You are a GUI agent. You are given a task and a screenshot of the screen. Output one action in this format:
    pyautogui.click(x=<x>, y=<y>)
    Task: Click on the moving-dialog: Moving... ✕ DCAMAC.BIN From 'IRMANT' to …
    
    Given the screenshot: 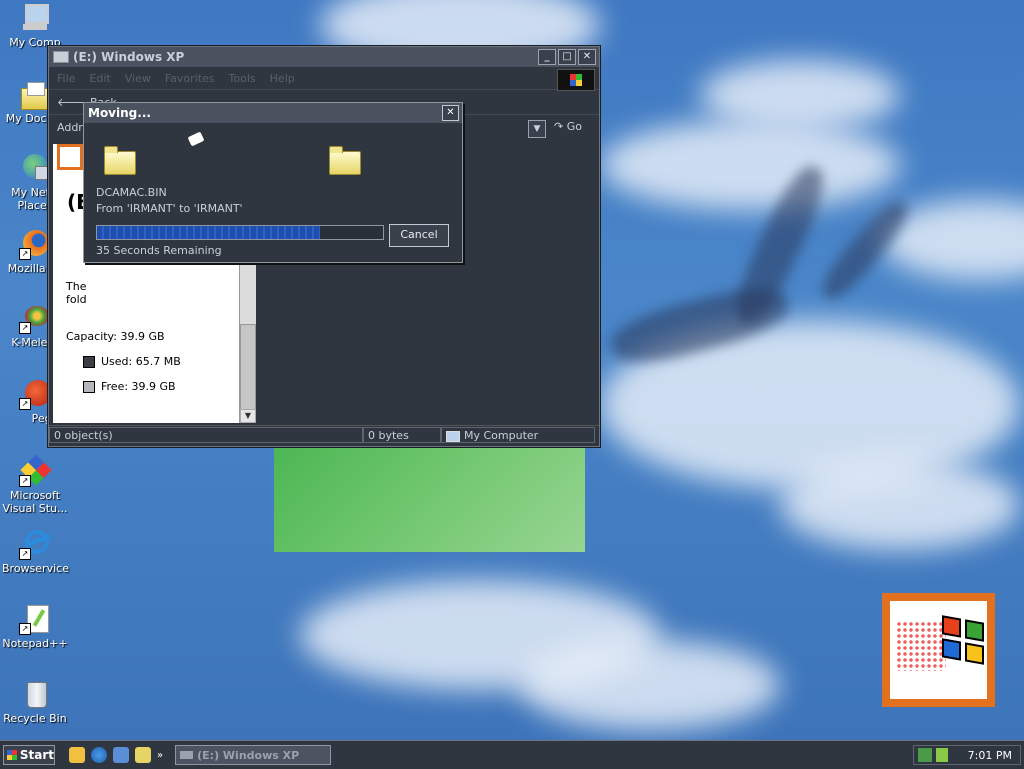 What is the action you would take?
    pyautogui.click(x=273, y=182)
    